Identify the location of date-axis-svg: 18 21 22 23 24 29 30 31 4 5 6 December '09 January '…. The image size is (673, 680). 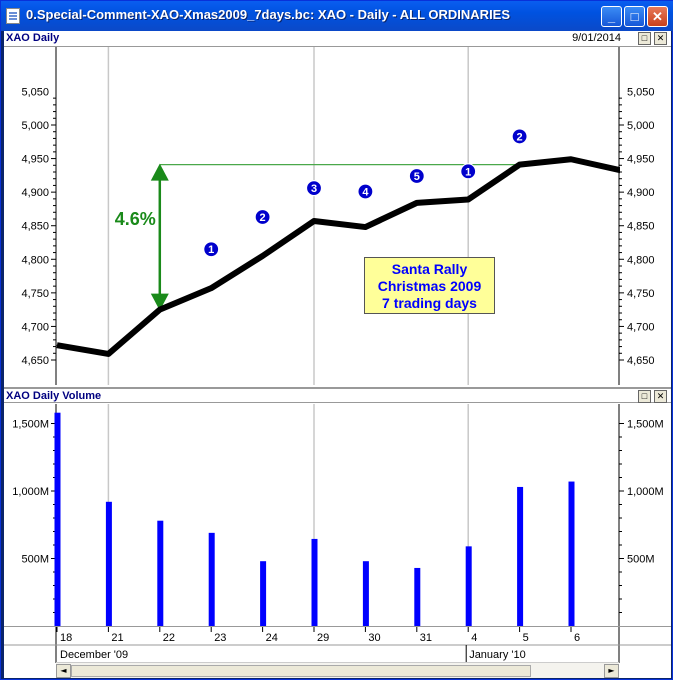
(337, 645).